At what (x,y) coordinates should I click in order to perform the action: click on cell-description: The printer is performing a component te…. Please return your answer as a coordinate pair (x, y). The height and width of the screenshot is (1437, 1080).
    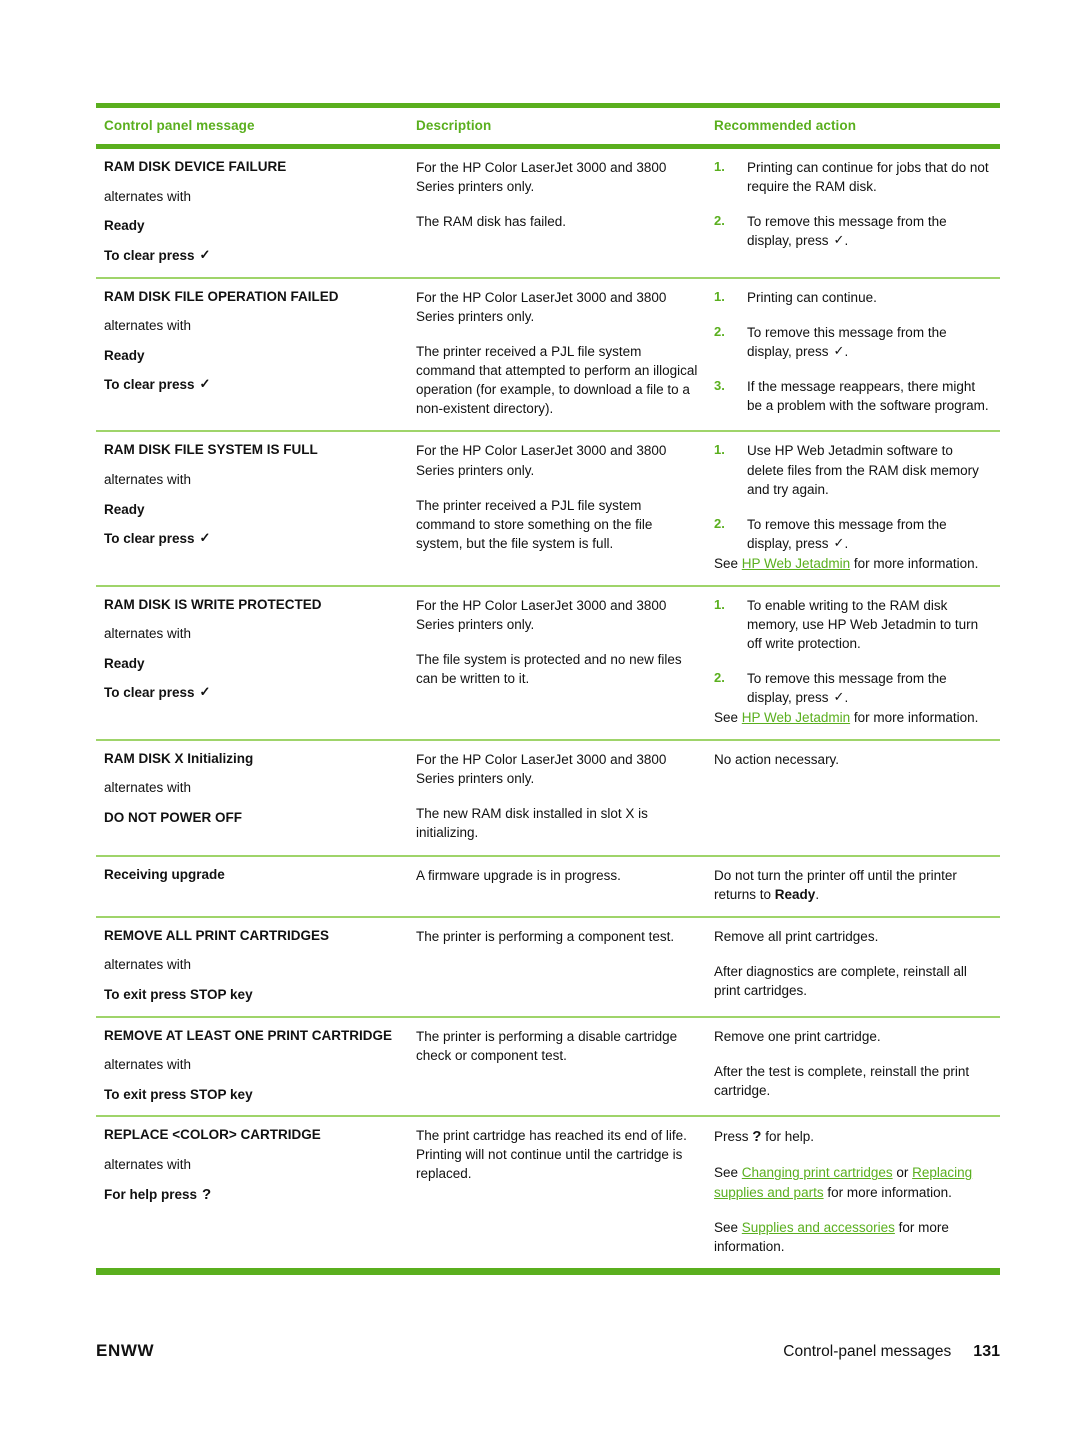
    Looking at the image, I should click on (558, 967).